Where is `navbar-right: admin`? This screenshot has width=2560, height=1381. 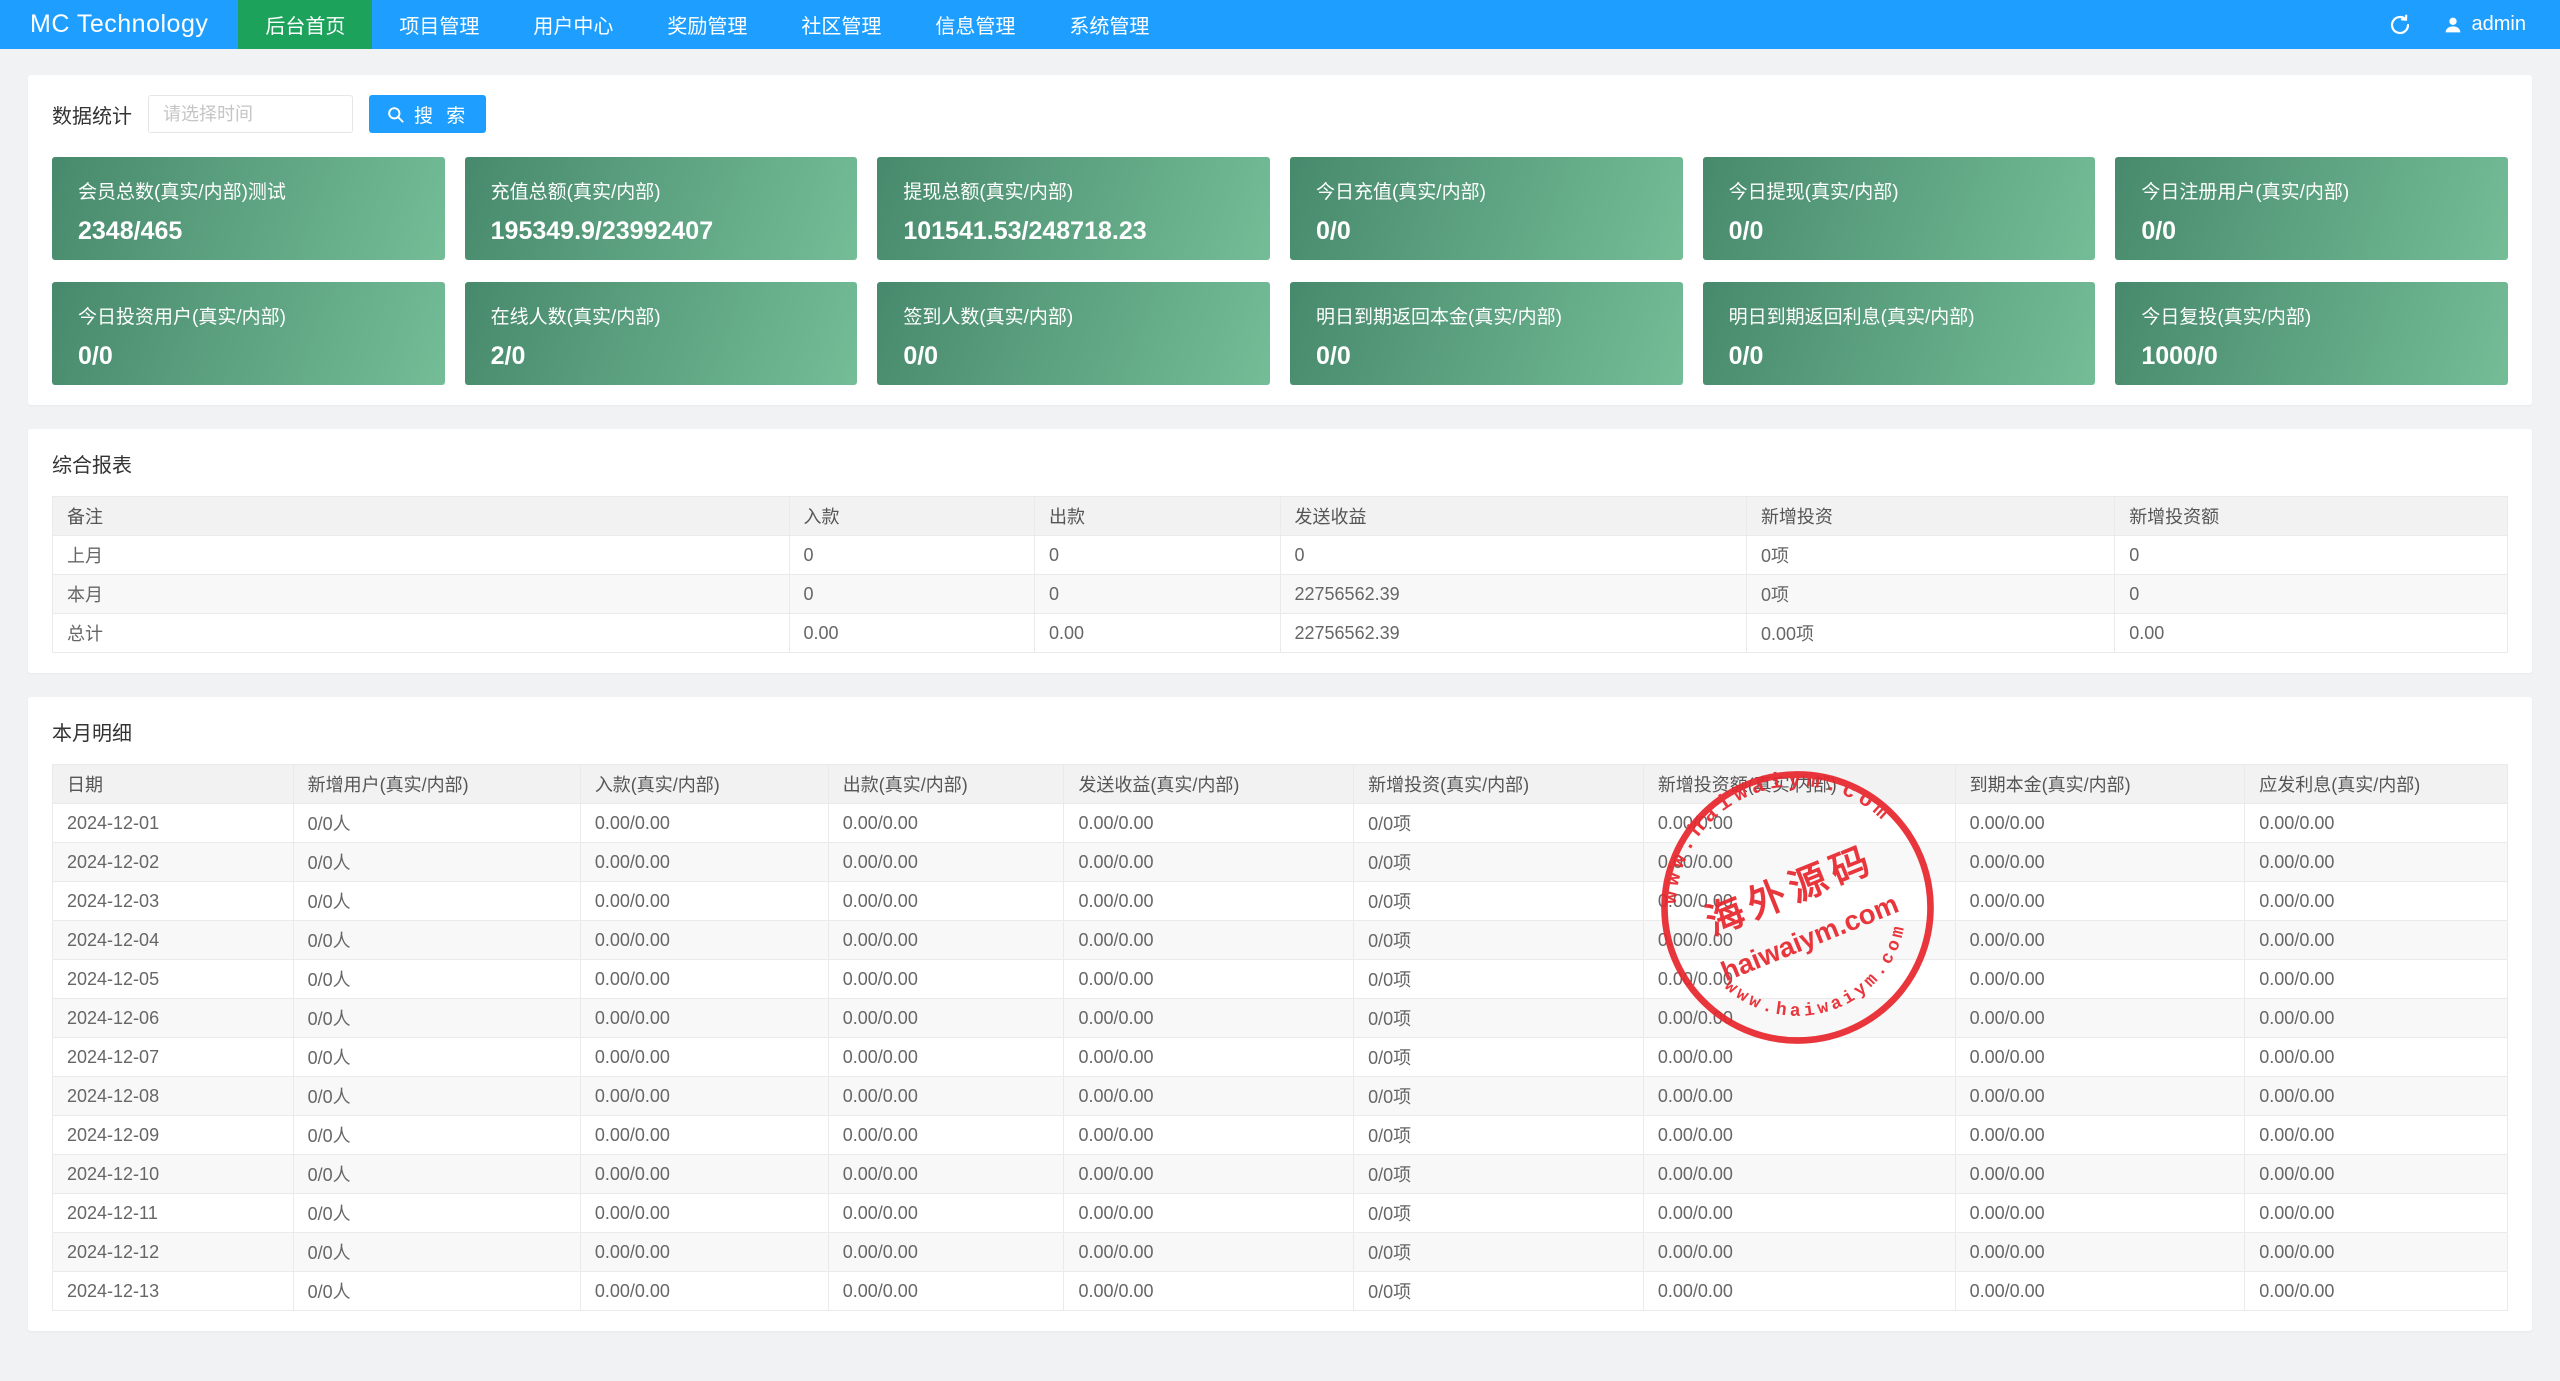 navbar-right: admin is located at coordinates (2474, 24).